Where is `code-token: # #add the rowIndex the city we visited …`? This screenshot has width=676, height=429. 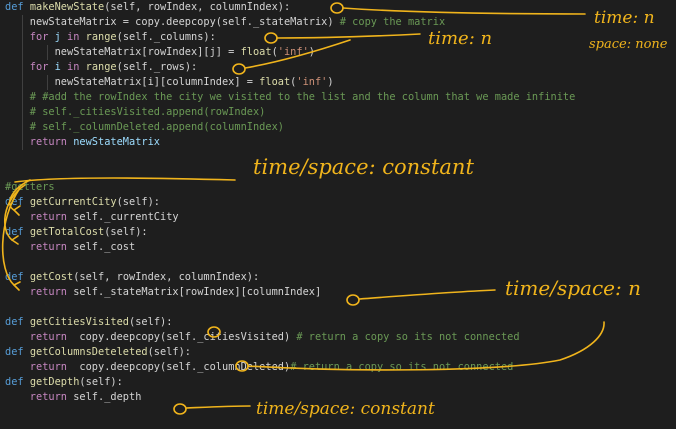
code-token: # #add the rowIndex the city we visited … is located at coordinates (290, 97).